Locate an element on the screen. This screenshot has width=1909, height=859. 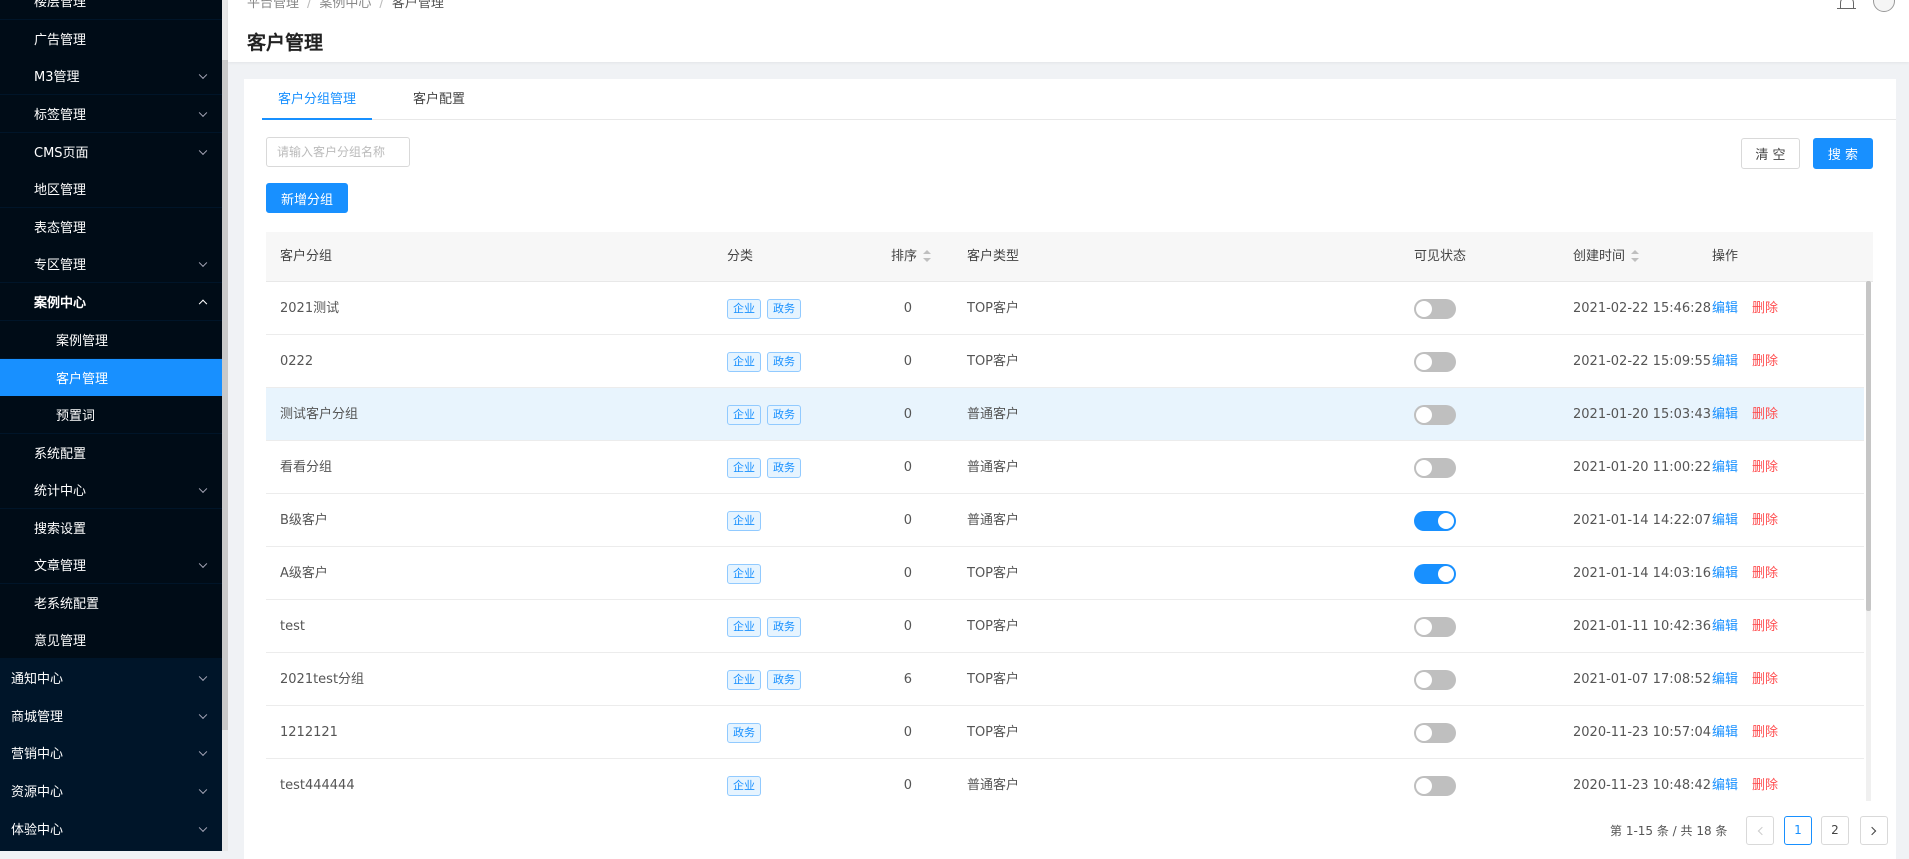
sidebar-item: 系统配置 is located at coordinates (111, 452).